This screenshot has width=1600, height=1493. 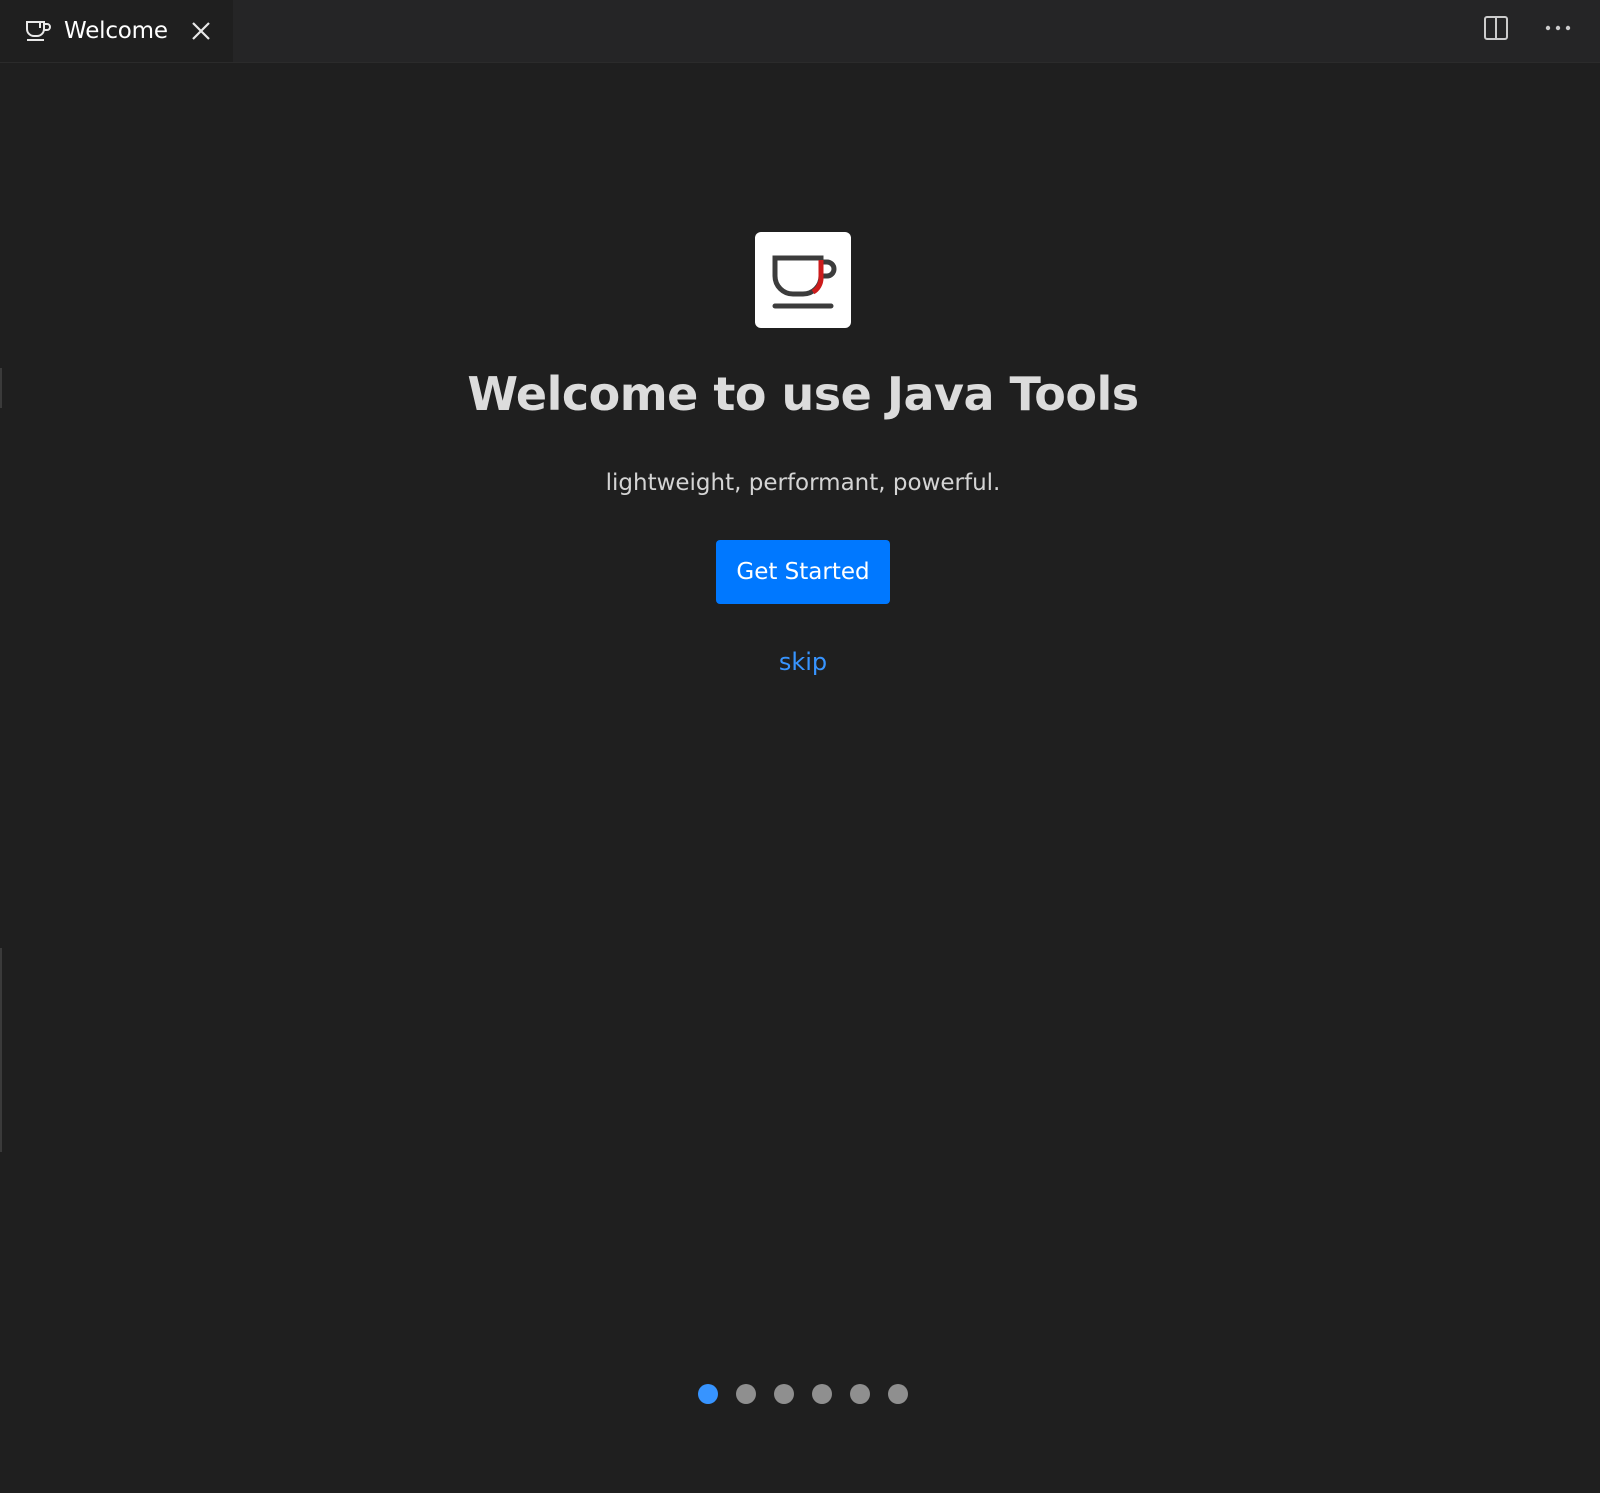 I want to click on pagination-dots, so click(x=800, y=1394).